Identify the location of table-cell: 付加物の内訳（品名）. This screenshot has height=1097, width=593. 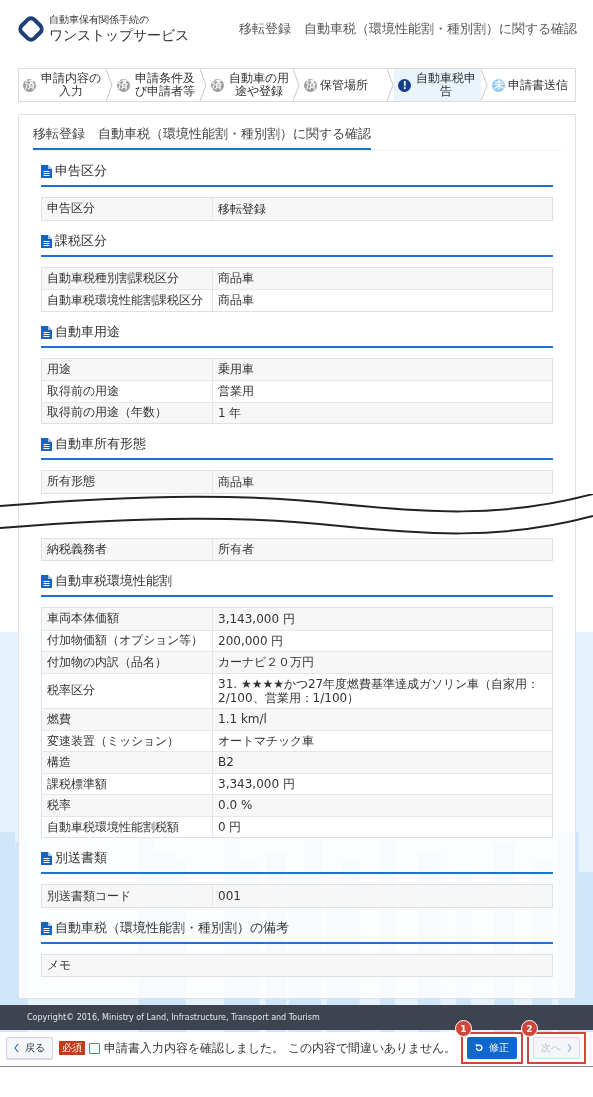
(127, 662).